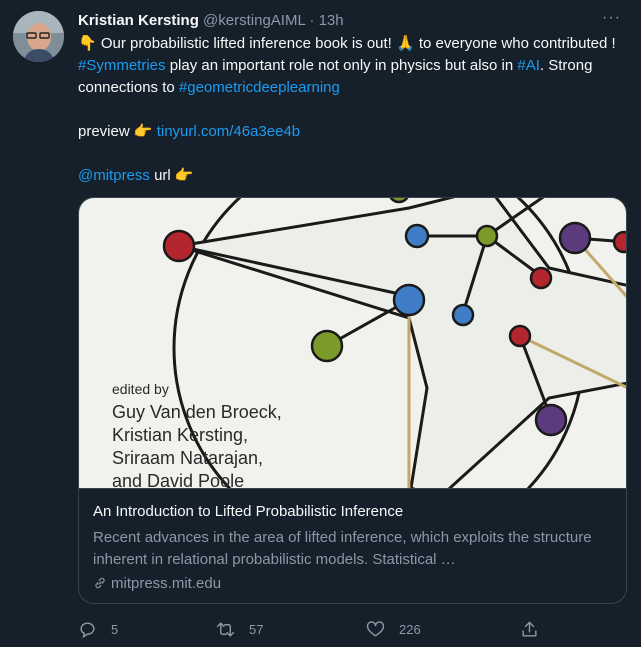  I want to click on mention-mitpress: @mitpress, so click(114, 175).